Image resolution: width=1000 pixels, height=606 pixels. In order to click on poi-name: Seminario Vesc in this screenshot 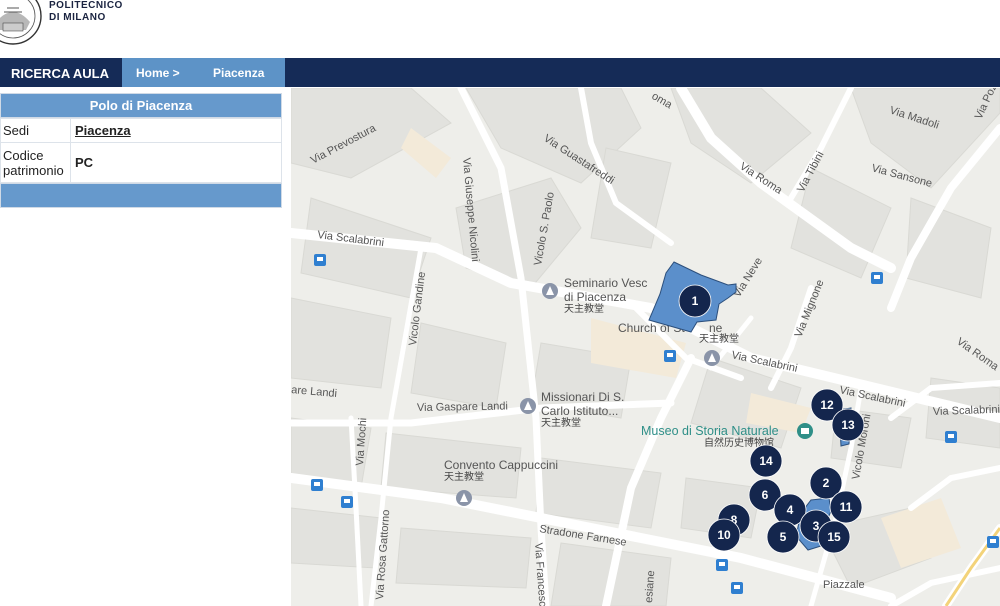, I will do `click(605, 283)`.